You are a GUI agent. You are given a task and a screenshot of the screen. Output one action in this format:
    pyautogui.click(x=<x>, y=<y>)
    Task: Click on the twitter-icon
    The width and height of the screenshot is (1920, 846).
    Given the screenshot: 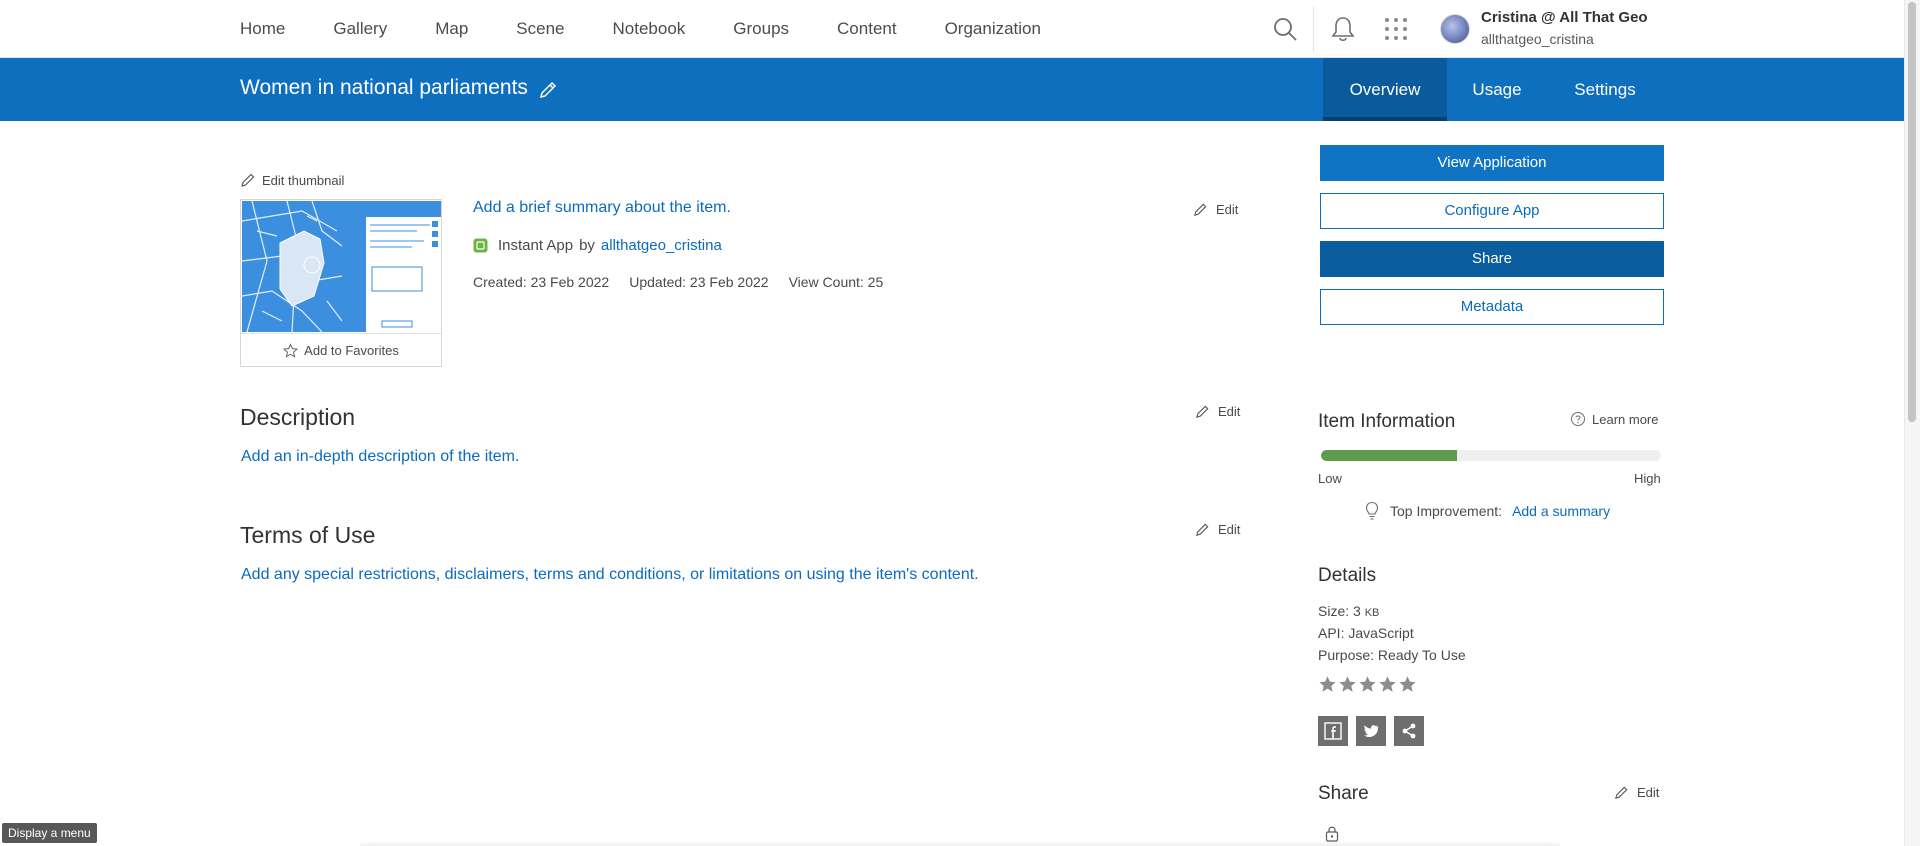 What is the action you would take?
    pyautogui.click(x=1371, y=731)
    